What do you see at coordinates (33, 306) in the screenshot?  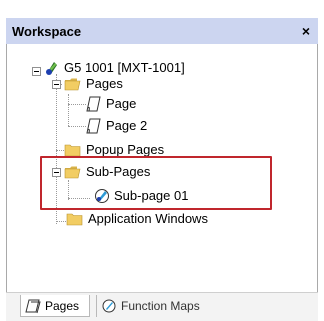 I see `pages-tab-icon` at bounding box center [33, 306].